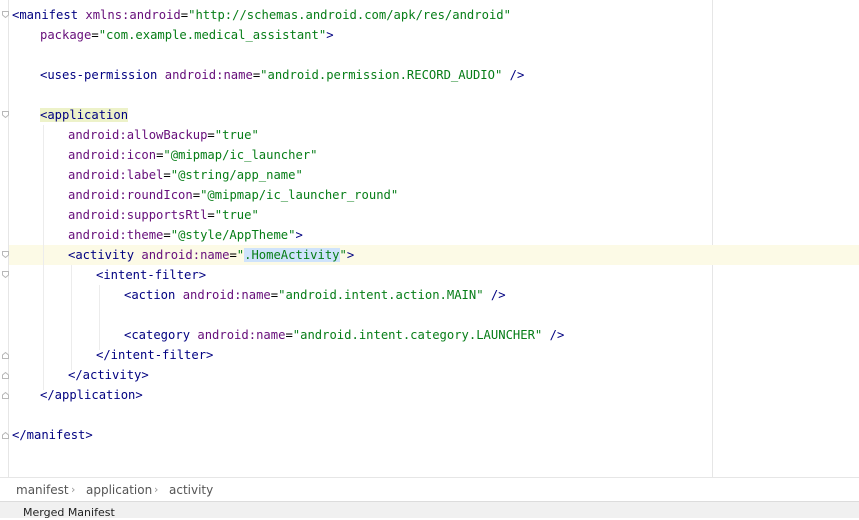  Describe the element at coordinates (155, 355) in the screenshot. I see `code-line: </intent-filter>` at that location.